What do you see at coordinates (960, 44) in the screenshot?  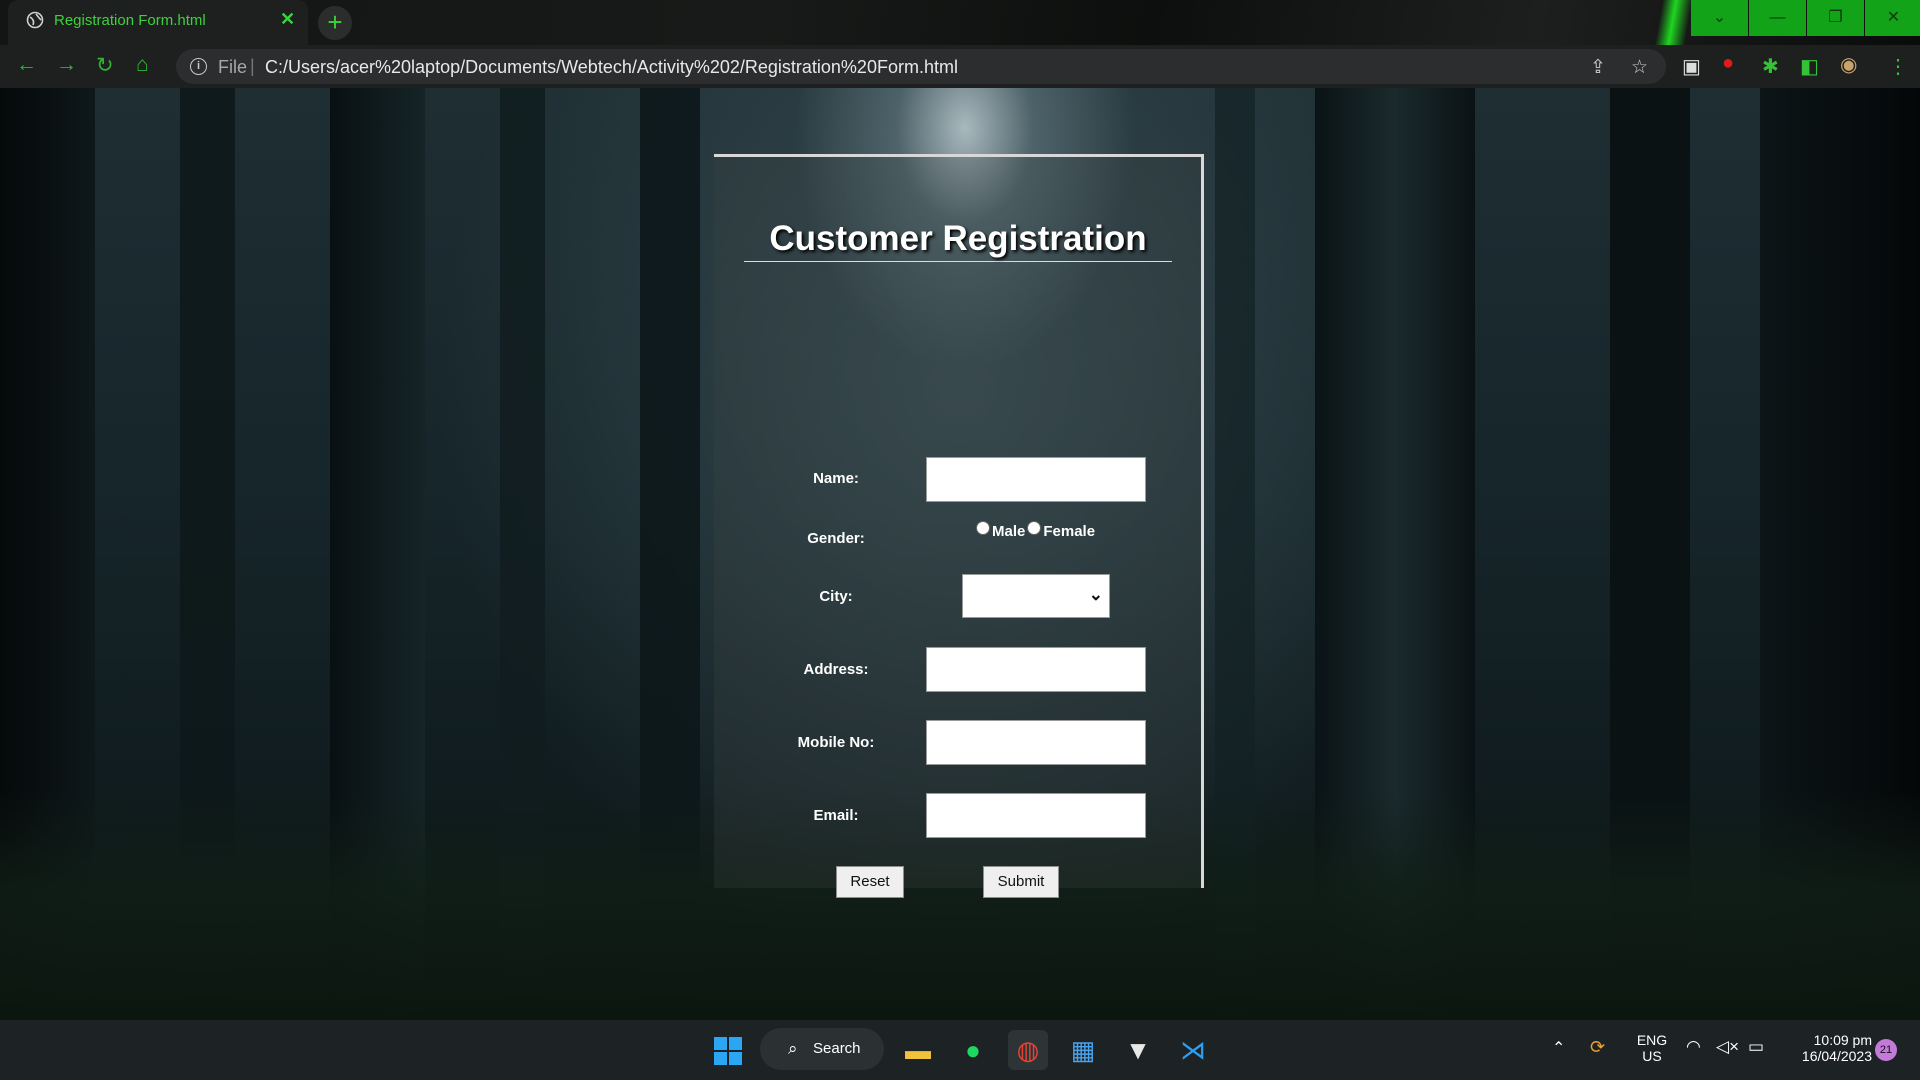 I see `browser-tab-strip: Registration Form.html ✕ + ⌄ — ❐ ✕` at bounding box center [960, 44].